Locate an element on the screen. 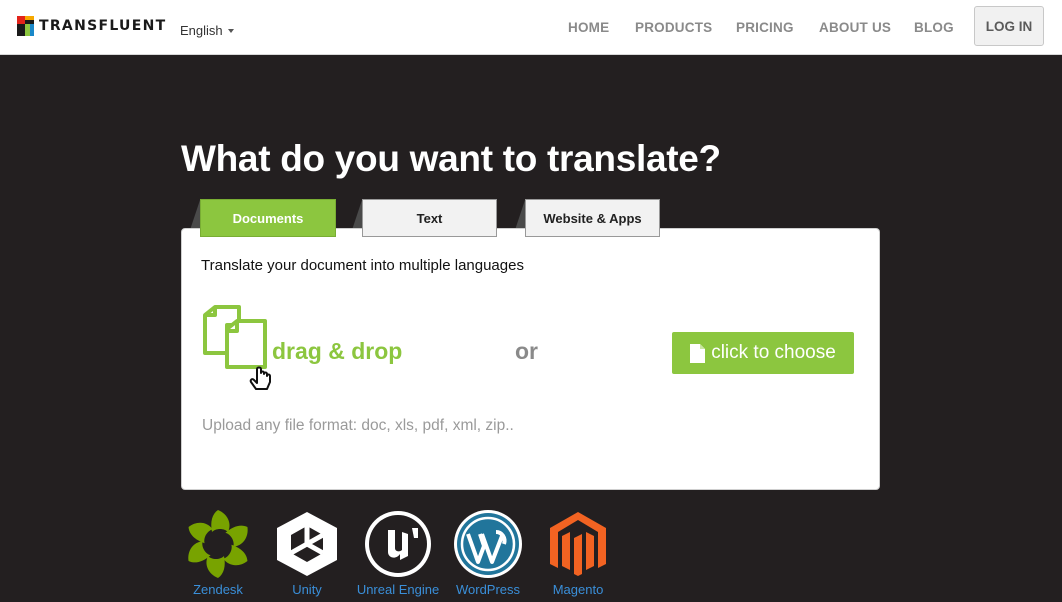  click-to-choose-button: click to choose is located at coordinates (763, 353).